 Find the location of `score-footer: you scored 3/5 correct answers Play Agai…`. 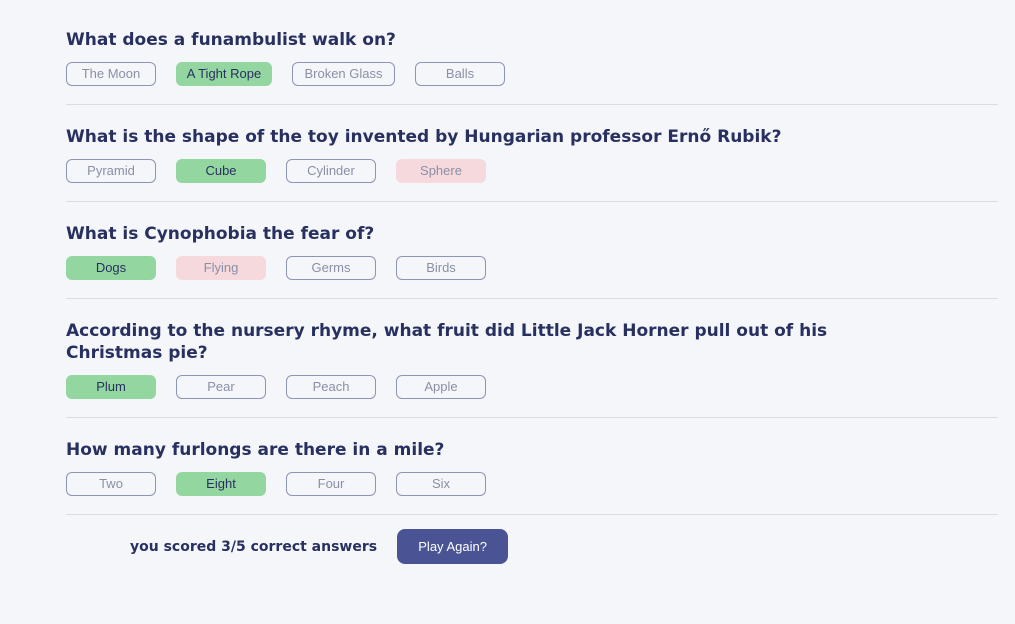

score-footer: you scored 3/5 correct answers Play Agai… is located at coordinates (319, 546).